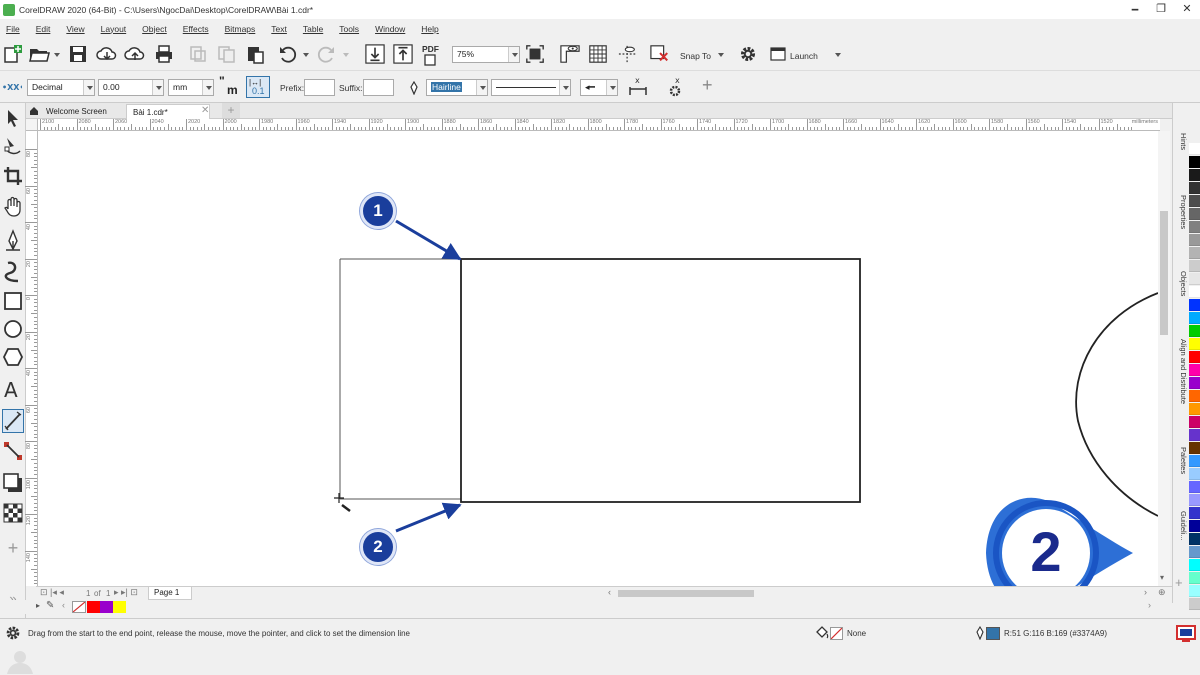  What do you see at coordinates (346, 55) in the screenshot?
I see `redo-dropdown-caret-icon` at bounding box center [346, 55].